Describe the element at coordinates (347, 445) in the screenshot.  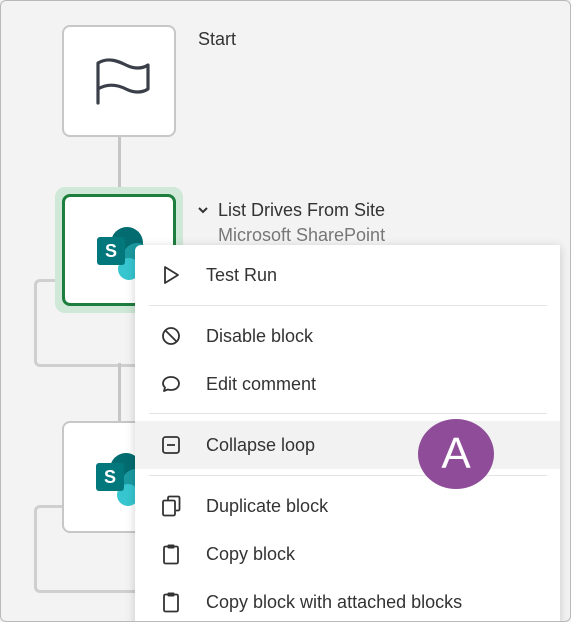
I see `menu-item-collapse-loop: Collapse loop` at that location.